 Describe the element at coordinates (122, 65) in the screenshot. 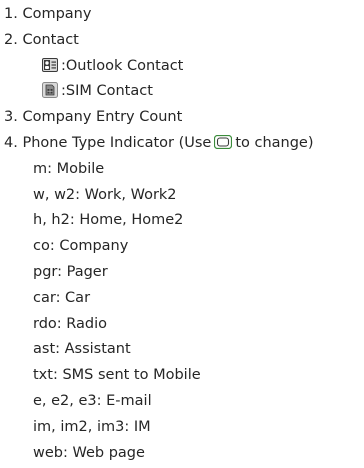

I see `contact-type-label: :Outlook Contact` at that location.